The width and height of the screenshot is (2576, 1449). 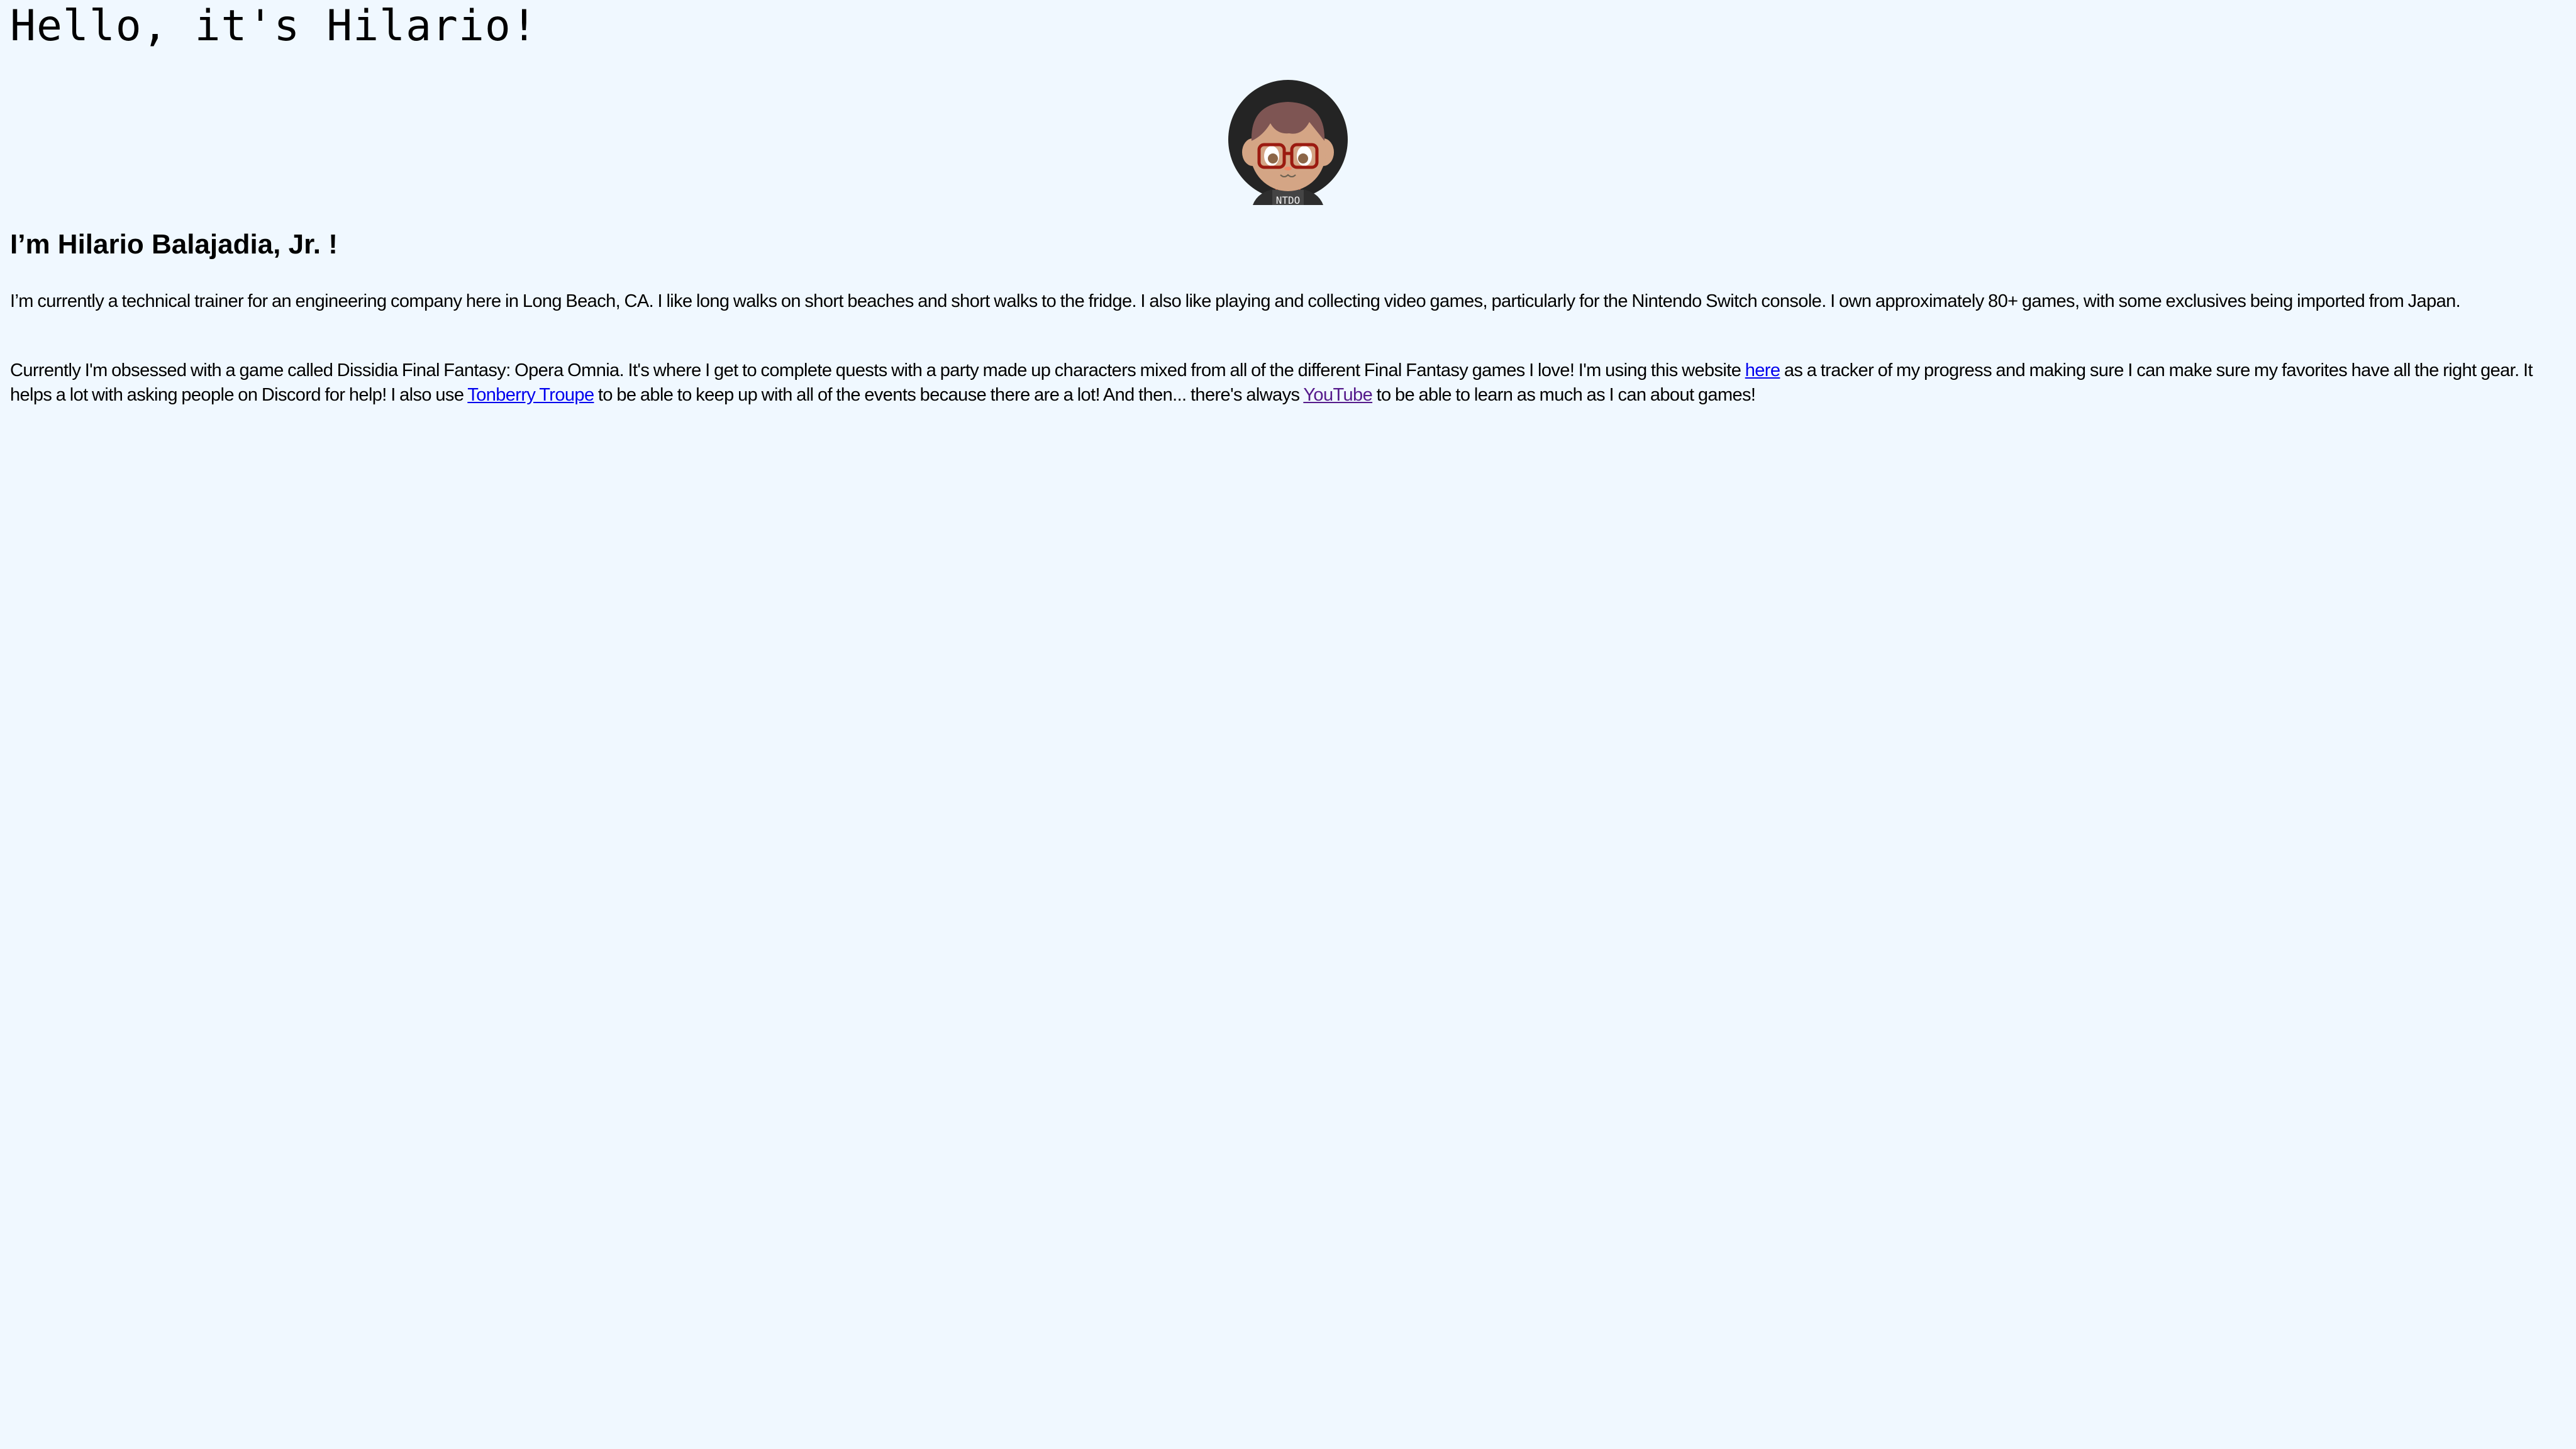 What do you see at coordinates (1288, 199) in the screenshot?
I see `shirt-text: NTDO` at bounding box center [1288, 199].